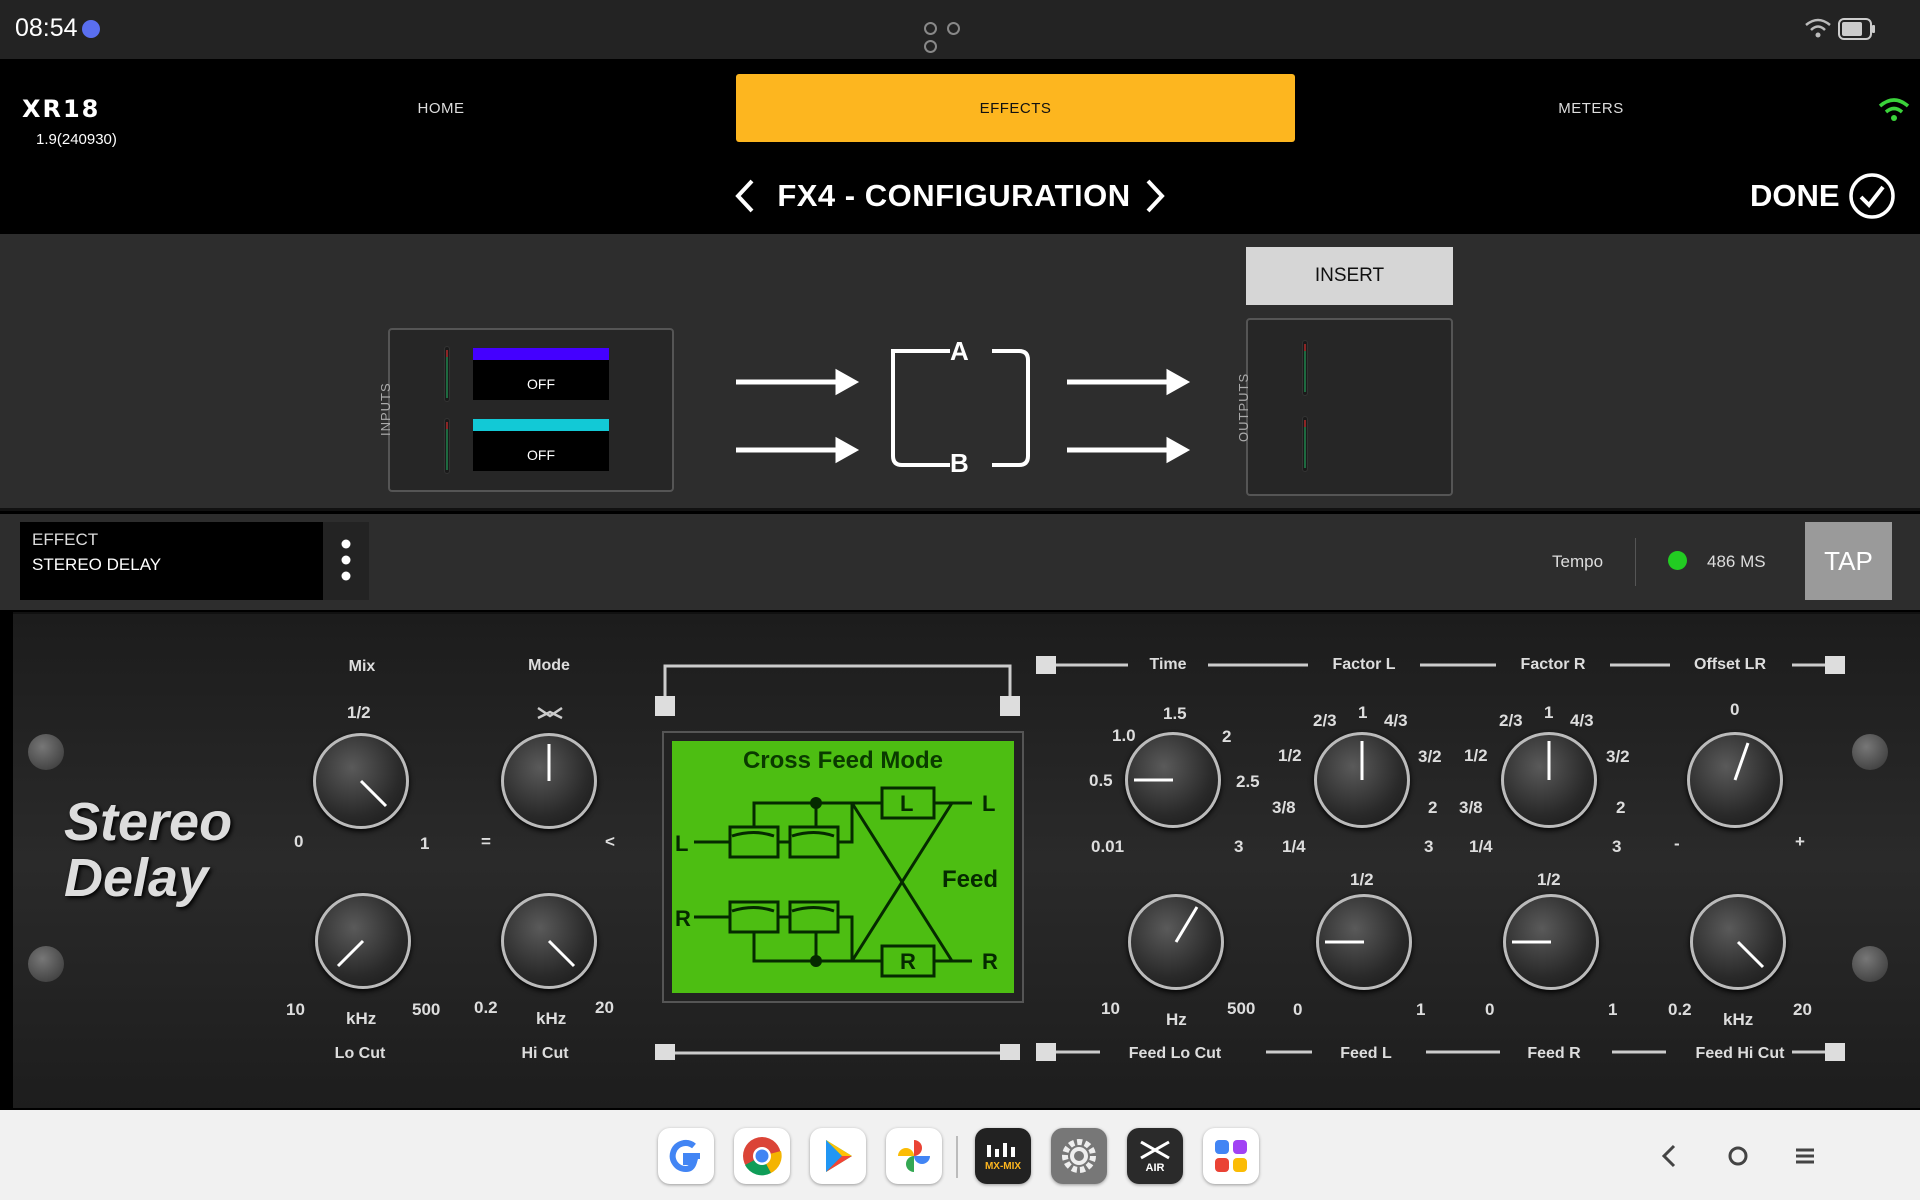  I want to click on mix-knob, so click(361, 781).